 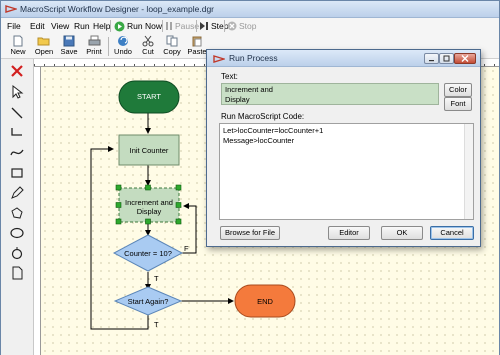 I want to click on close-button, so click(x=465, y=58).